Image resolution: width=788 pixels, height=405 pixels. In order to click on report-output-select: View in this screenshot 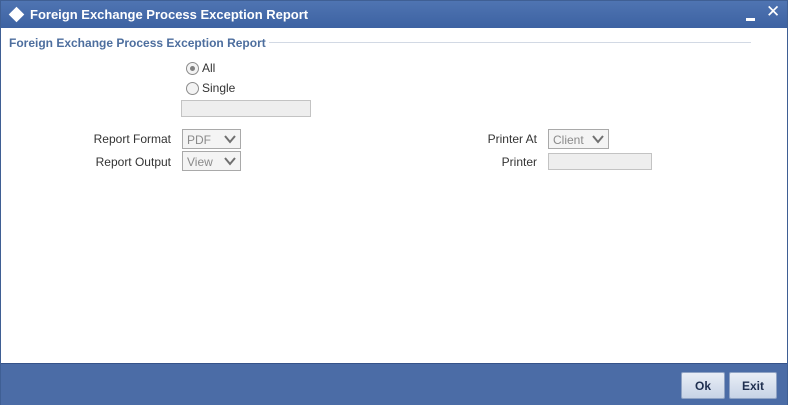, I will do `click(211, 161)`.